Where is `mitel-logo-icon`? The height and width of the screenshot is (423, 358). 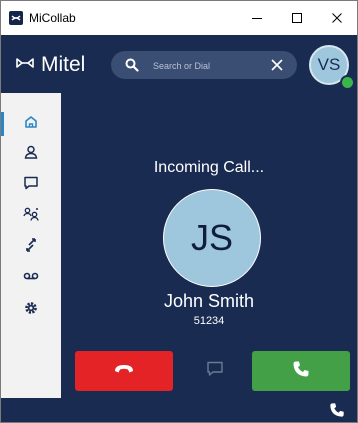 mitel-logo-icon is located at coordinates (25, 65).